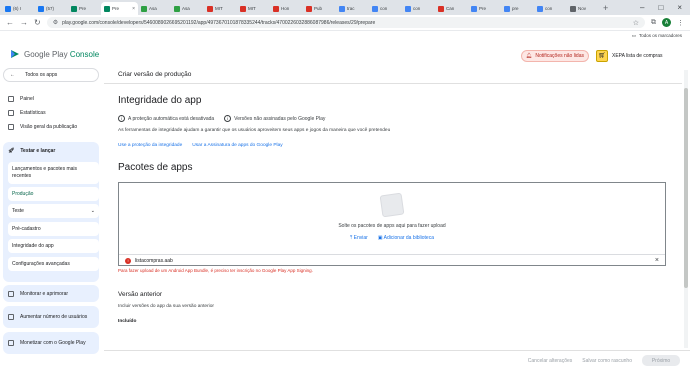 The height and width of the screenshot is (370, 690). I want to click on sidebar-item-dashboard: Painel, so click(21, 99).